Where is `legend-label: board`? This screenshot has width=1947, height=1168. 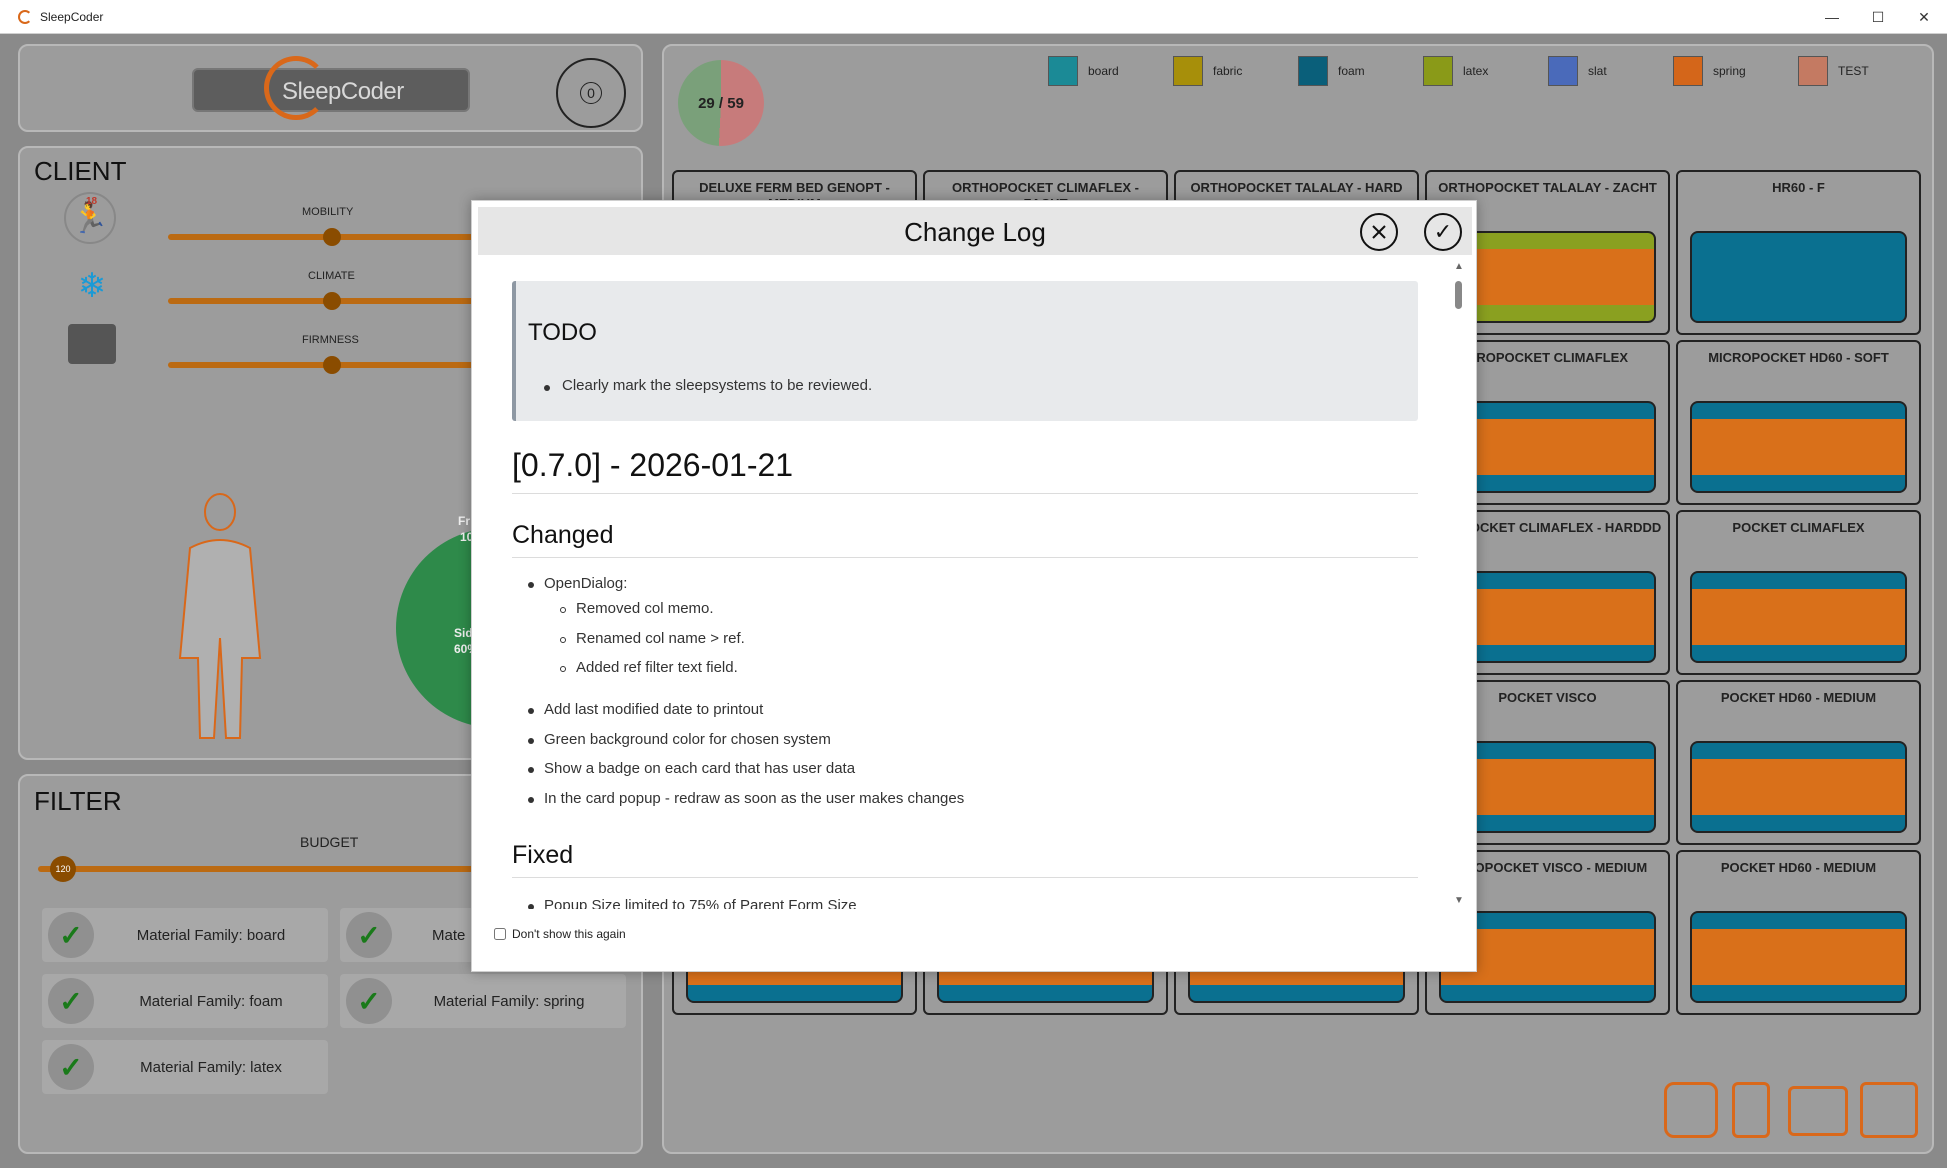
legend-label: board is located at coordinates (1103, 71).